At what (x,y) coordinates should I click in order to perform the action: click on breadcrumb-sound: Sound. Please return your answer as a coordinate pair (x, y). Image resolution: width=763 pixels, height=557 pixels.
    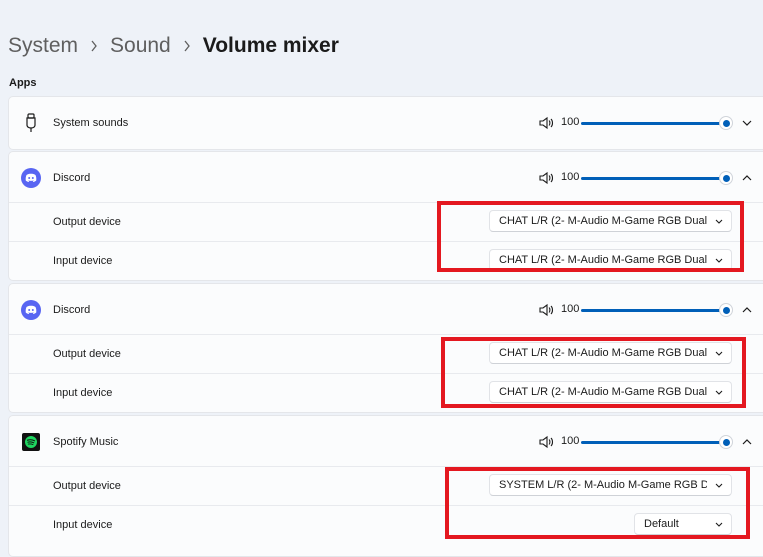
    Looking at the image, I should click on (140, 46).